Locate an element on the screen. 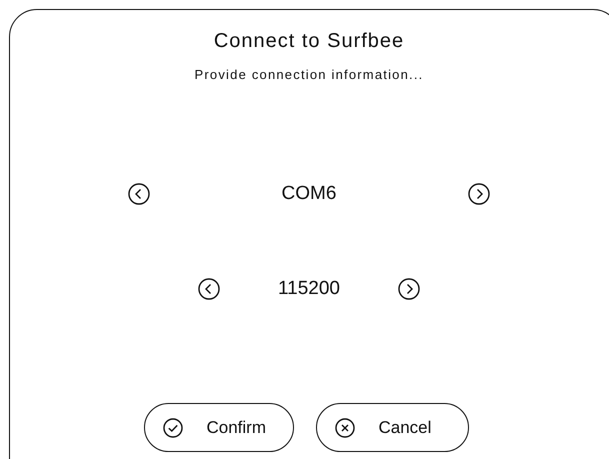 The image size is (609, 459). checkmark-icon is located at coordinates (172, 428).